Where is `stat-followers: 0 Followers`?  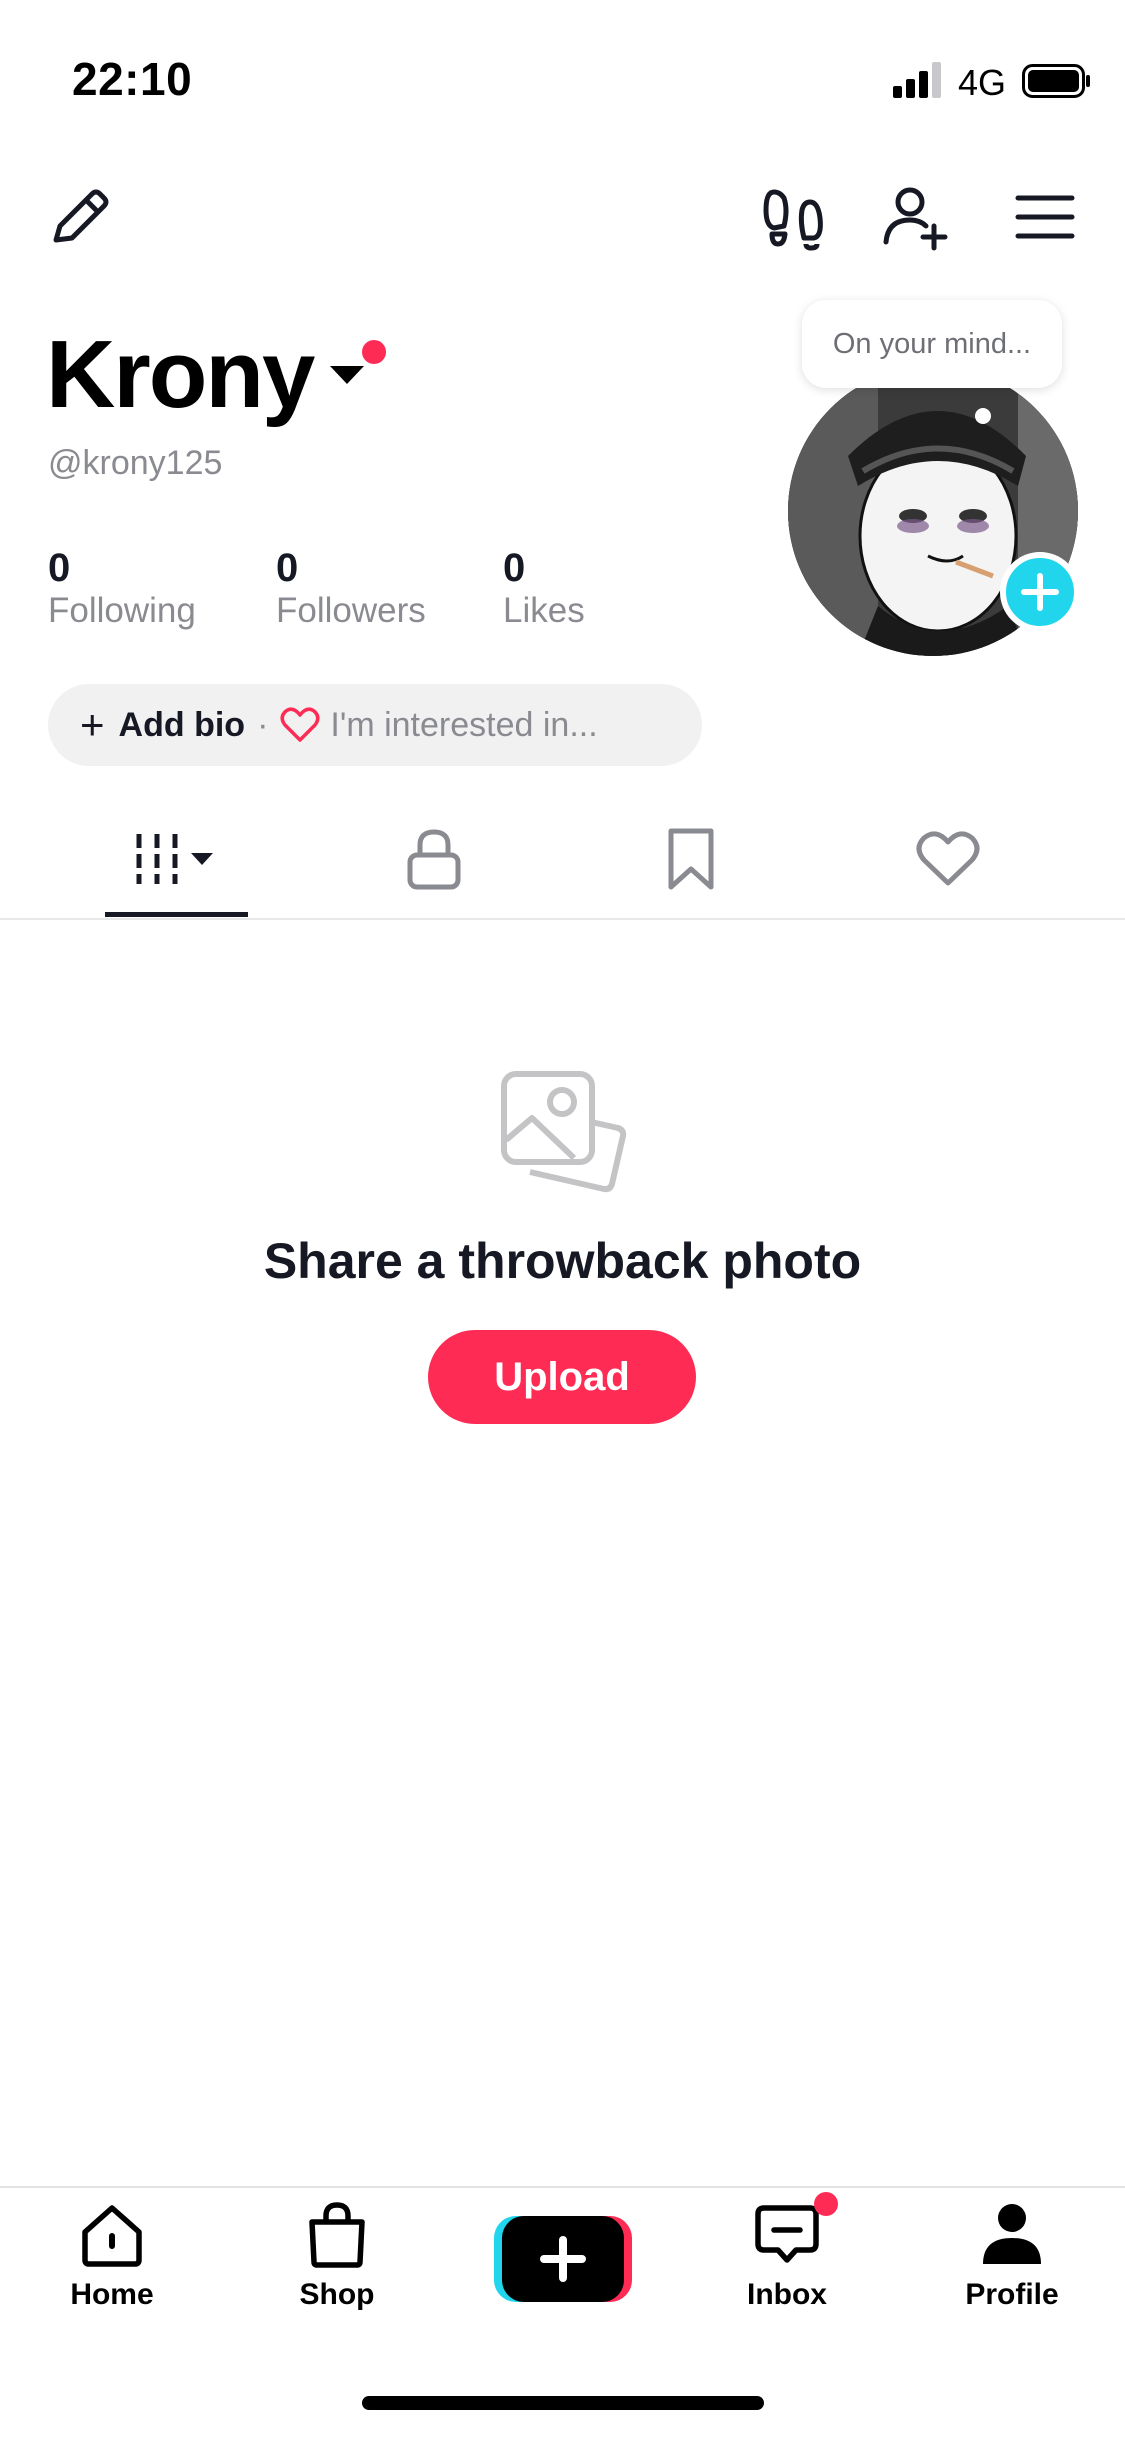 stat-followers: 0 Followers is located at coordinates (351, 588).